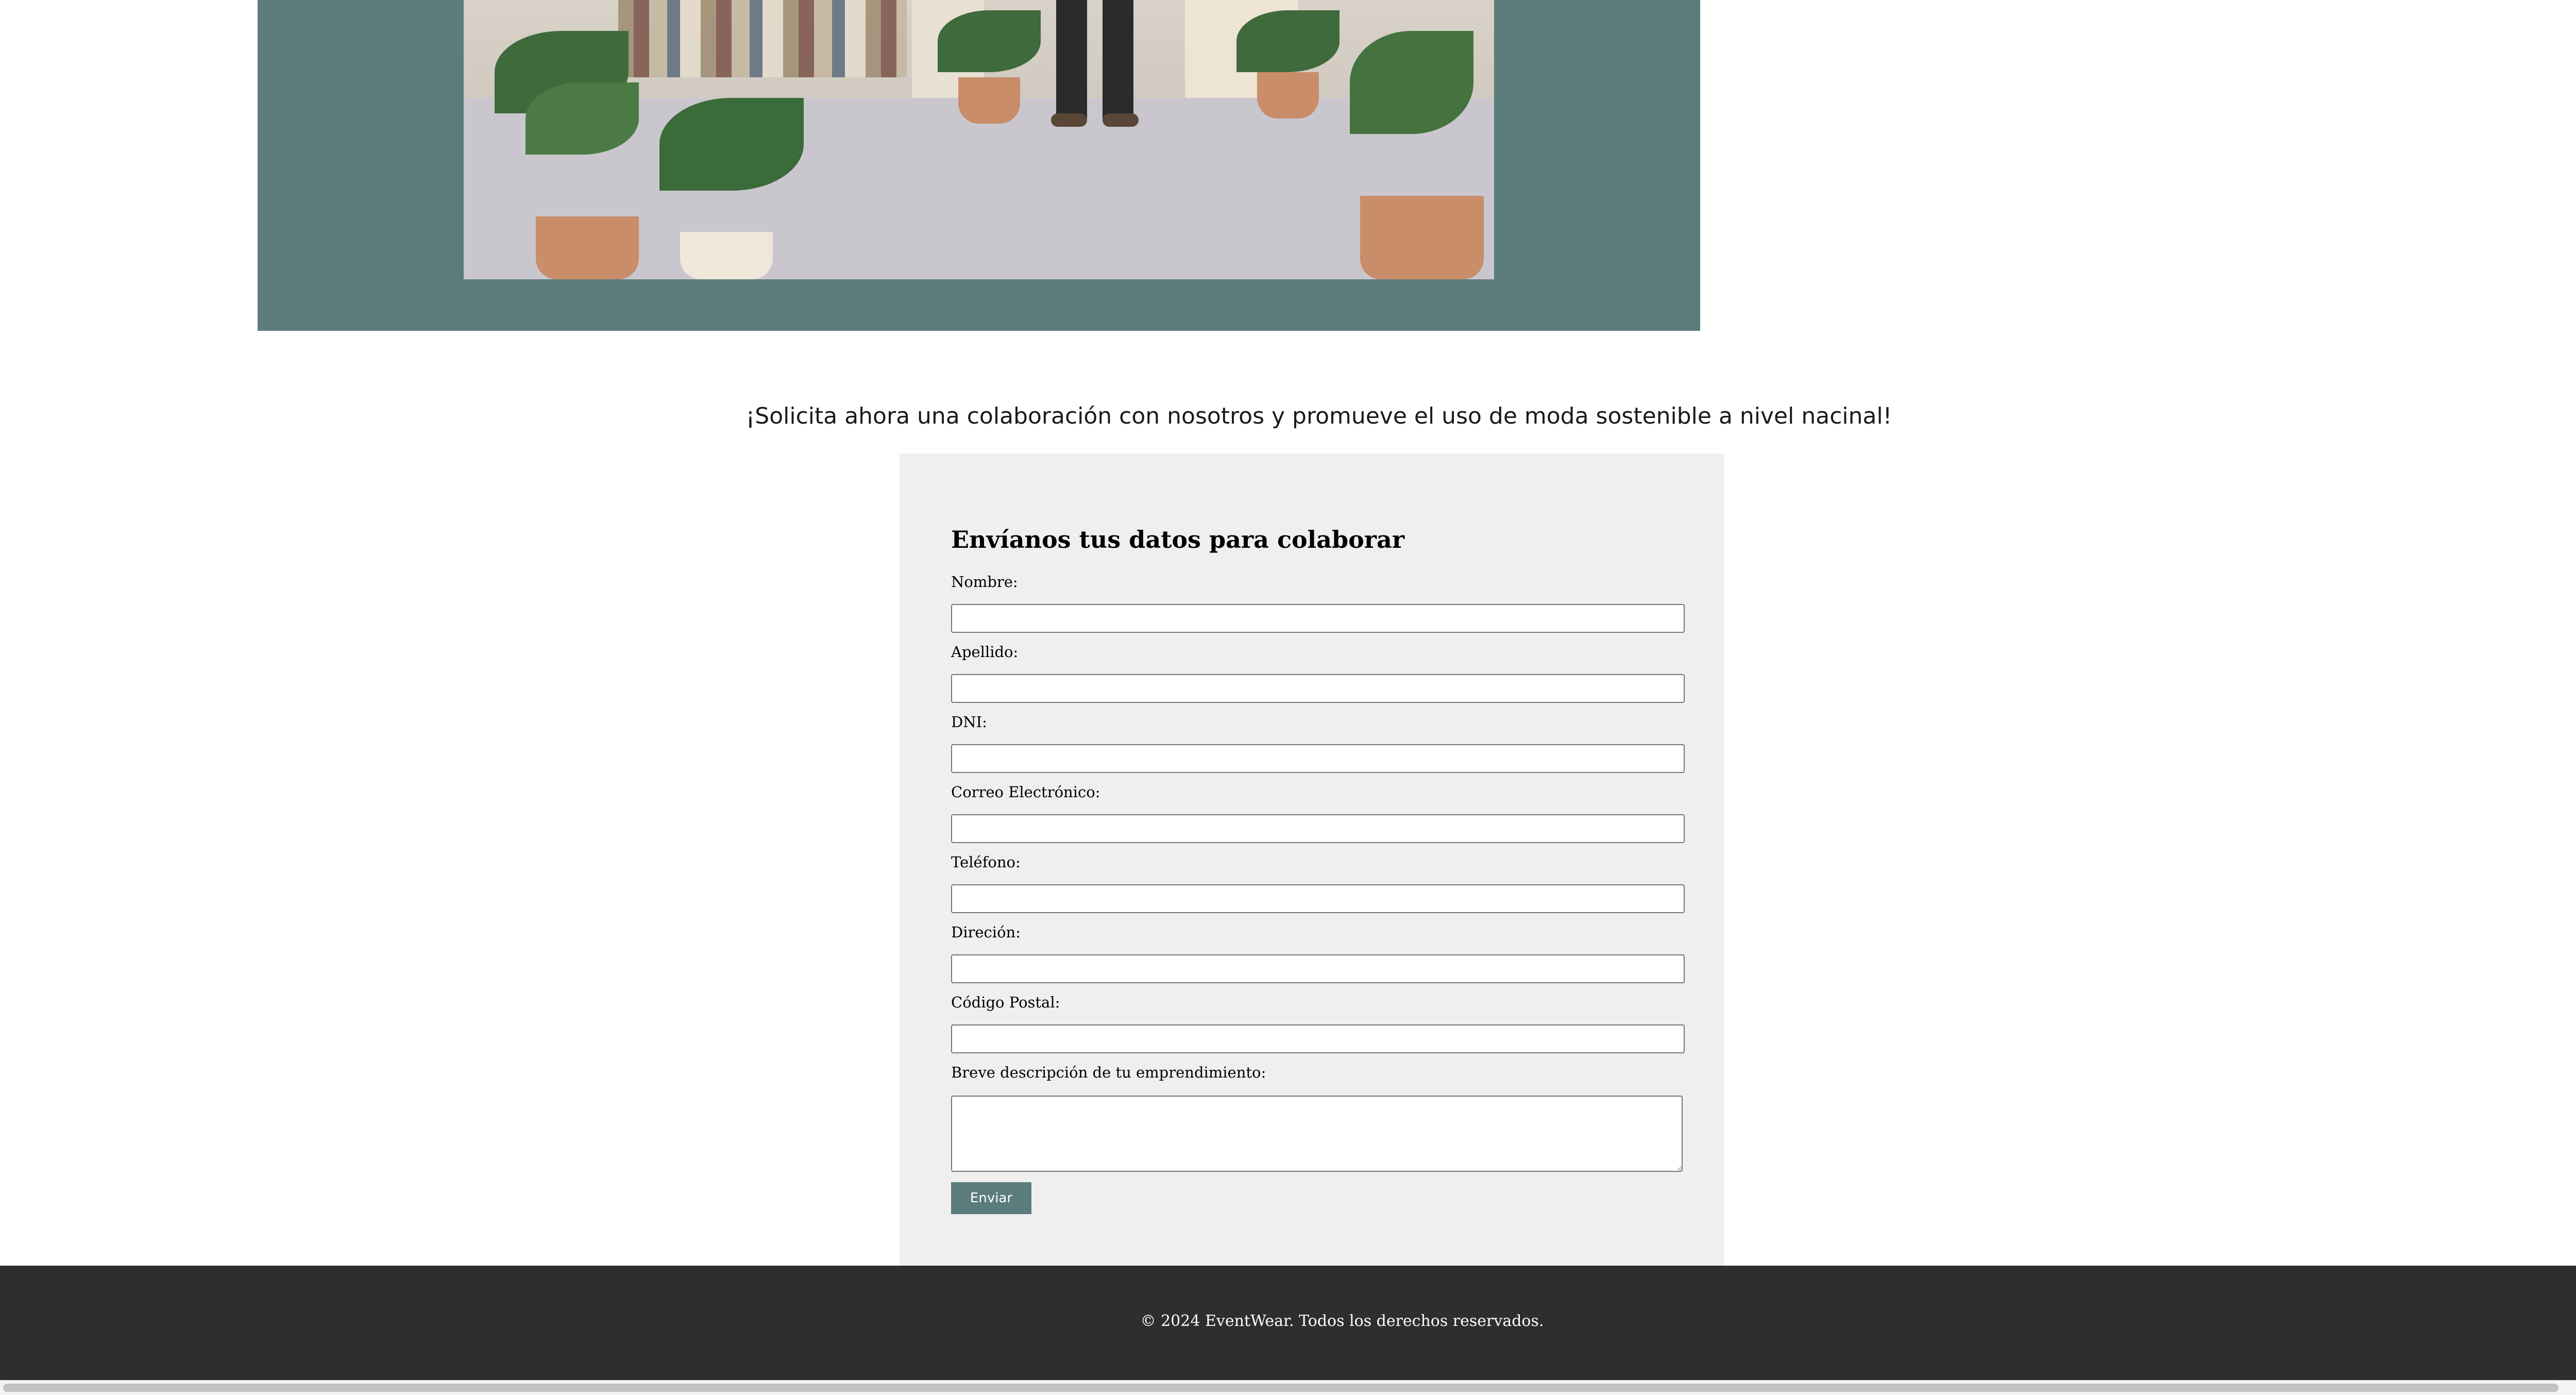 The image size is (2576, 1395). I want to click on dni-input, so click(1318, 758).